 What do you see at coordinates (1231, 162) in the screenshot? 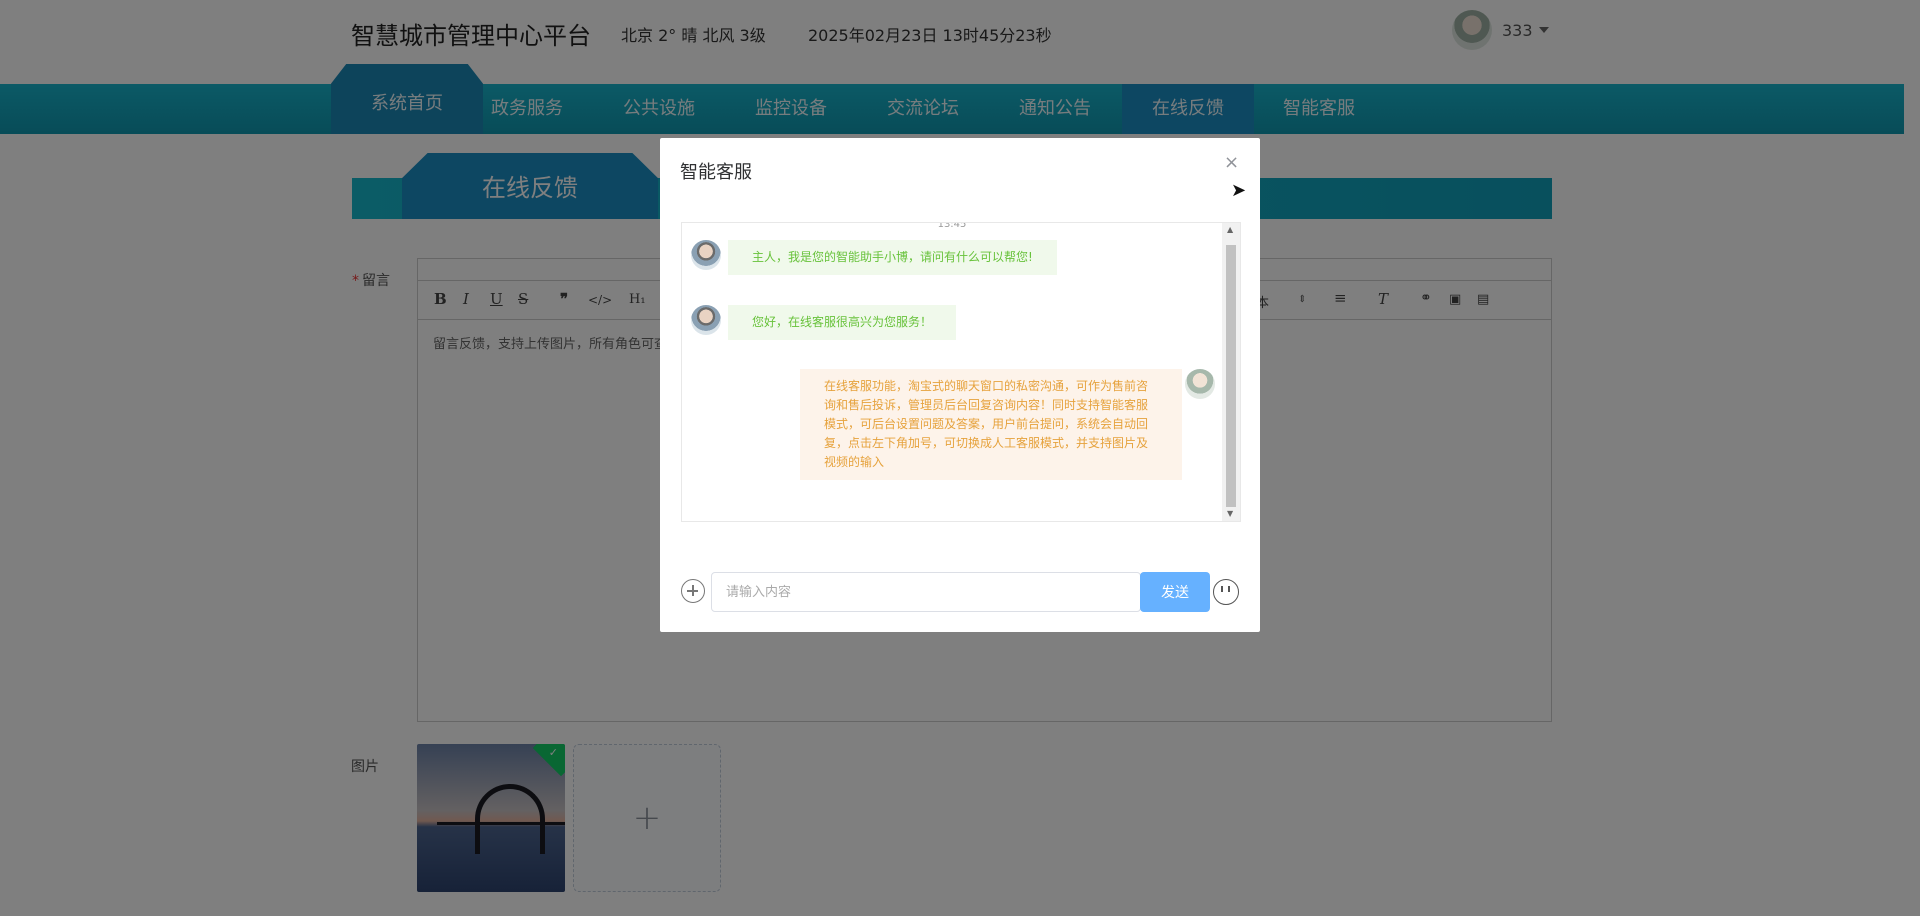
I see `close-icon: ×` at bounding box center [1231, 162].